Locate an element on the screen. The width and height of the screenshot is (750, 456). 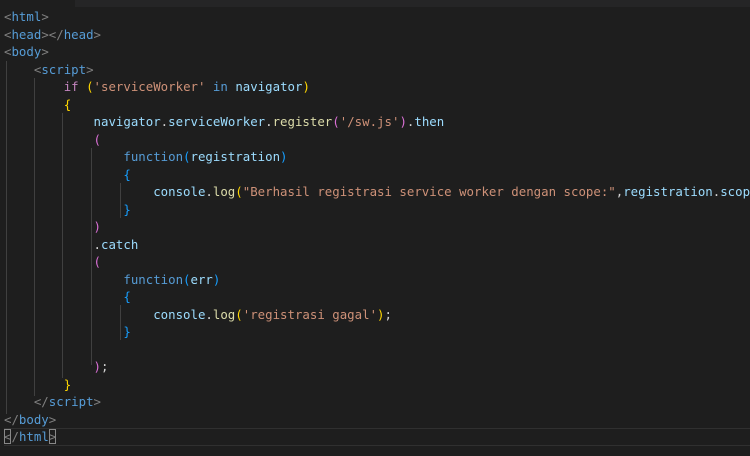
code-line is located at coordinates (377, 350).